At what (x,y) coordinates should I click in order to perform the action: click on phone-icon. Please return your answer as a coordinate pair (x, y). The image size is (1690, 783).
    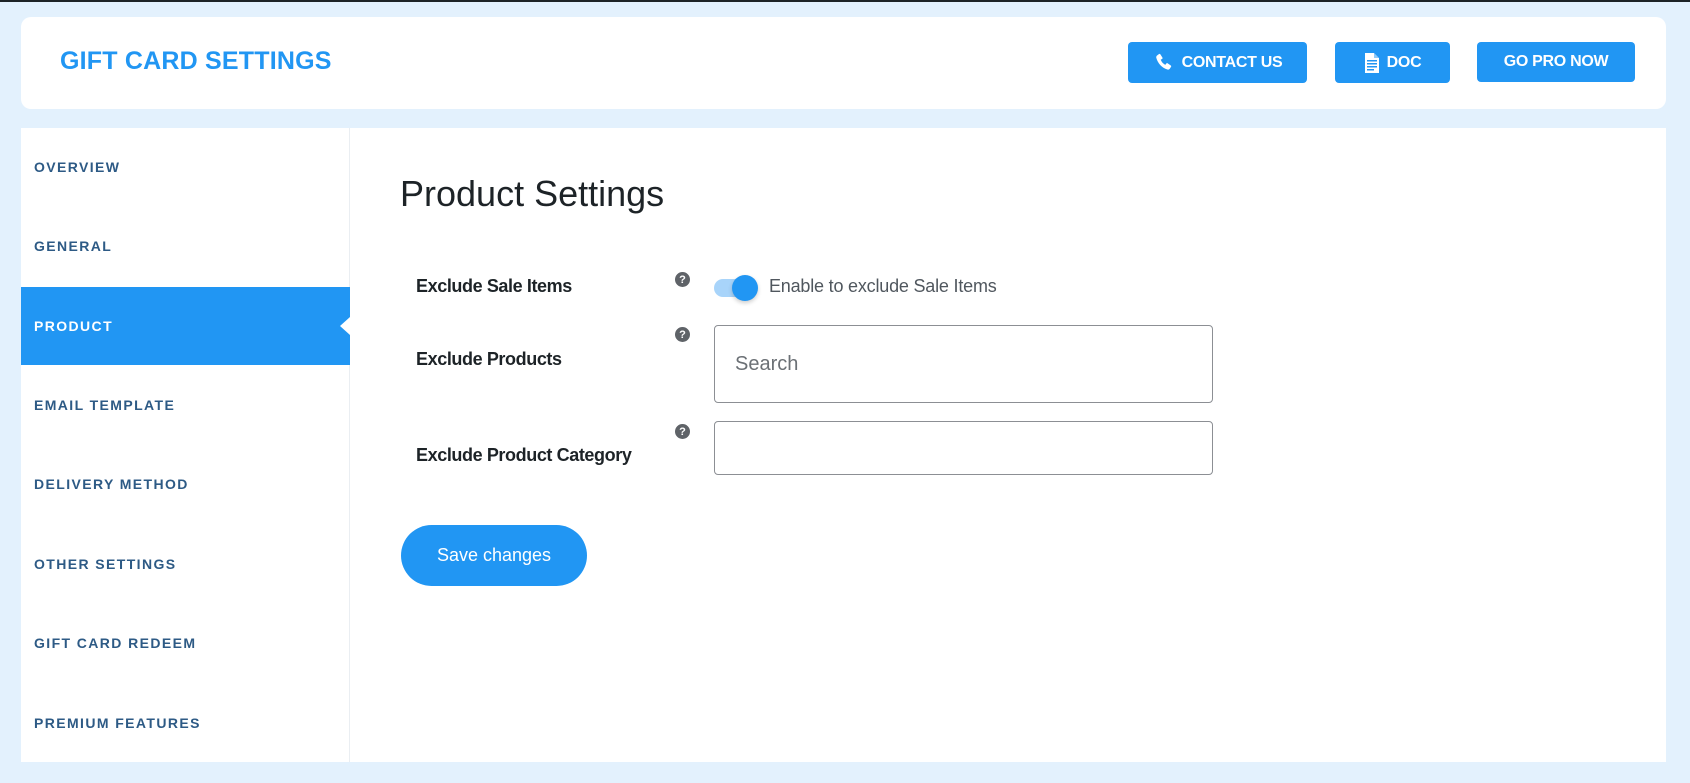
    Looking at the image, I should click on (1164, 63).